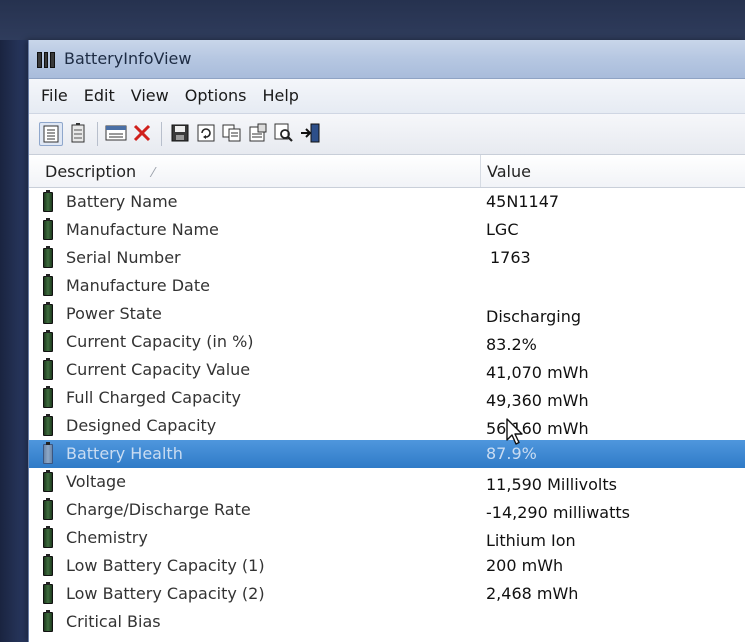 The height and width of the screenshot is (642, 745). What do you see at coordinates (158, 509) in the screenshot?
I see `row-description: Charge/Discharge Rate` at bounding box center [158, 509].